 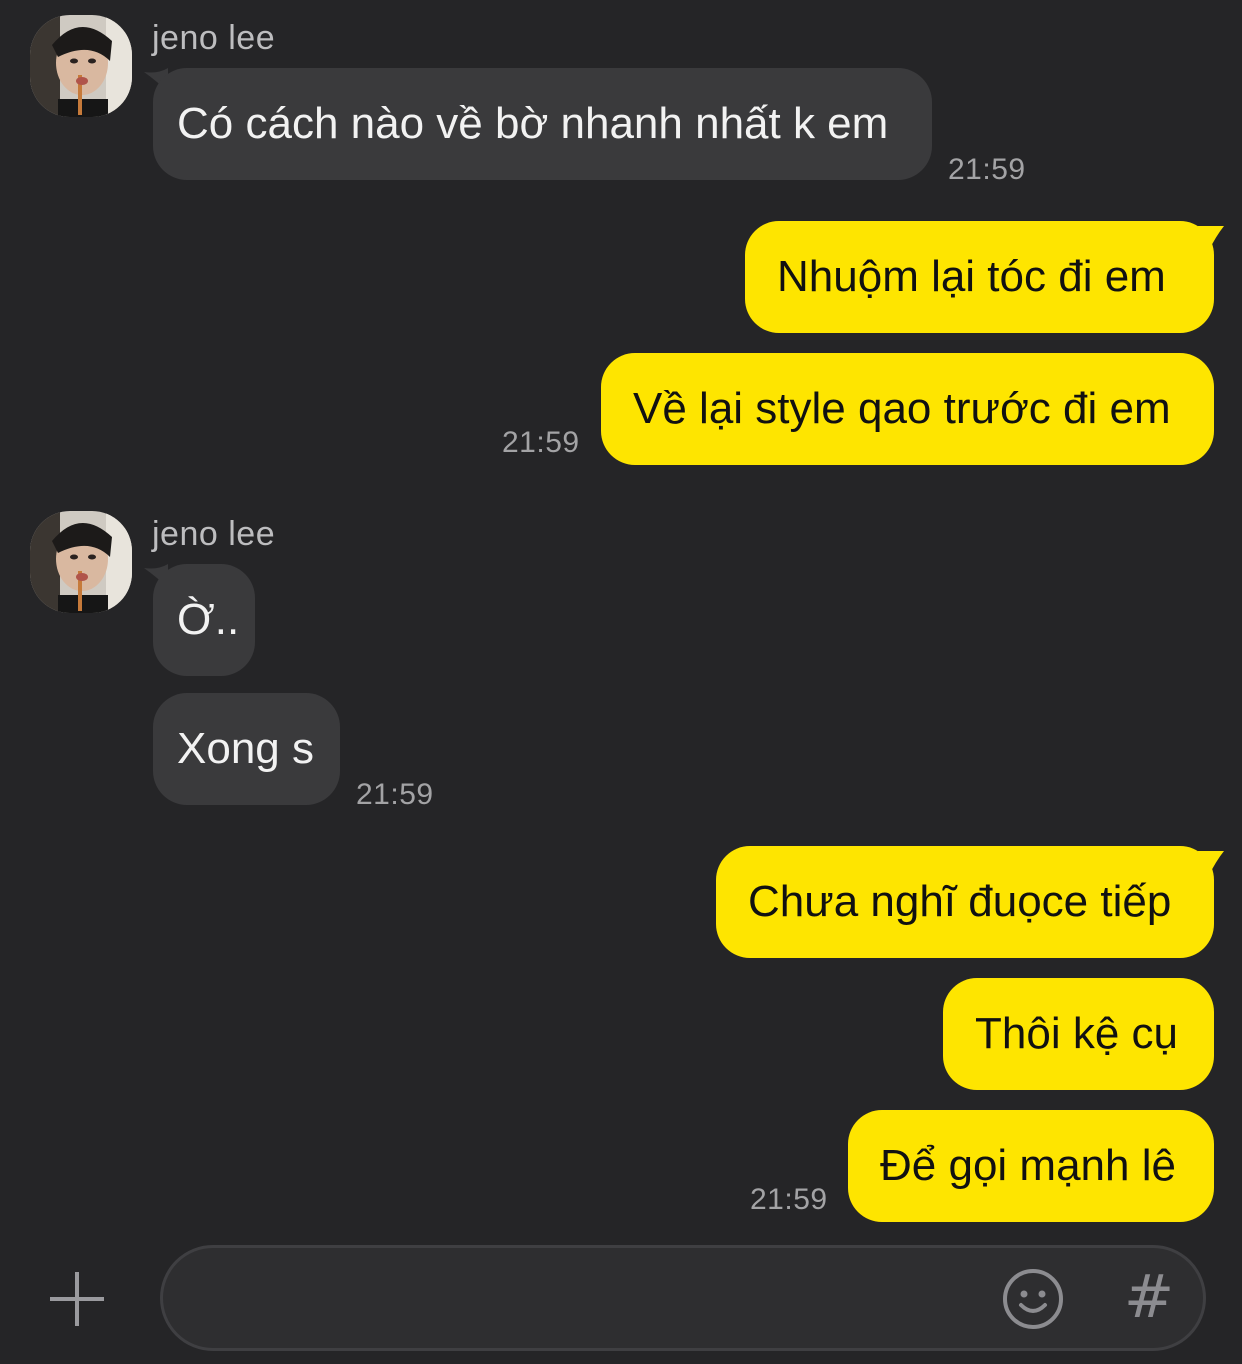 What do you see at coordinates (1078, 1034) in the screenshot?
I see `message-bubble: Thôi kệ cụ` at bounding box center [1078, 1034].